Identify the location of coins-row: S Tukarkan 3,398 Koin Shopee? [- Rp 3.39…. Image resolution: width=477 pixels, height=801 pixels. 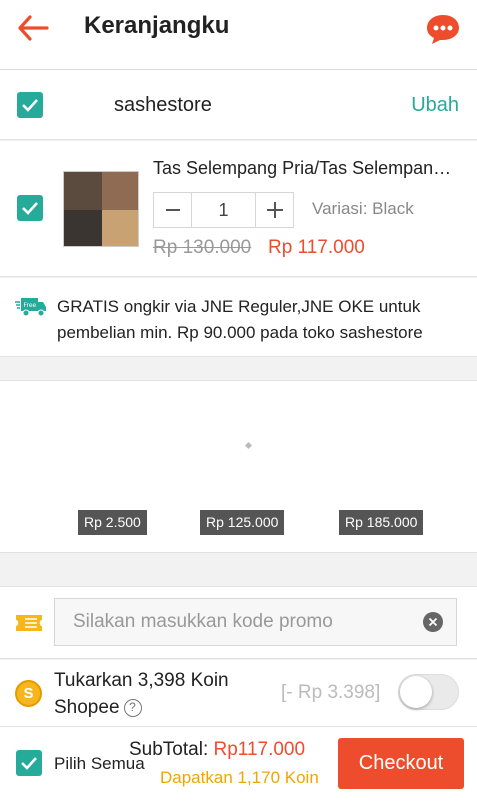
(238, 693).